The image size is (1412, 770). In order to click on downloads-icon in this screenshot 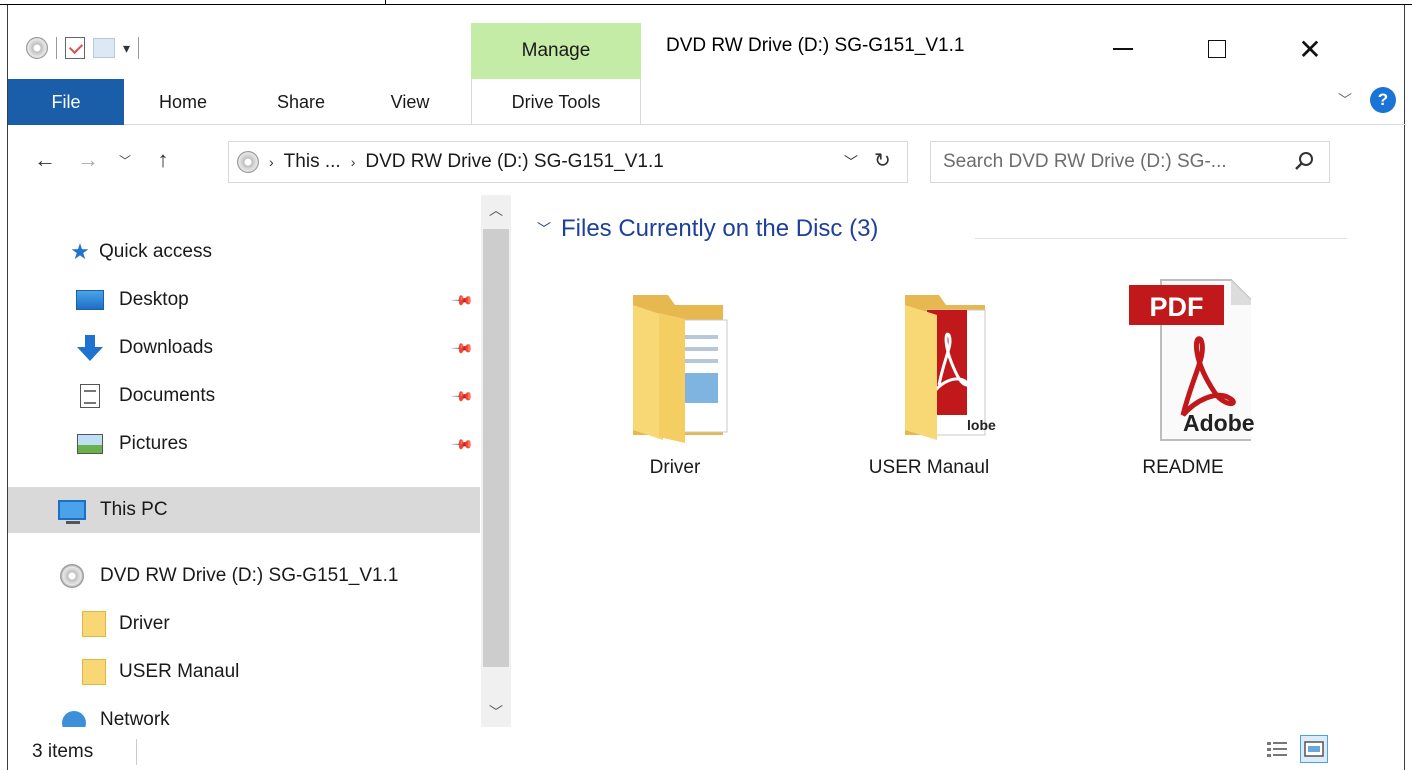, I will do `click(90, 348)`.